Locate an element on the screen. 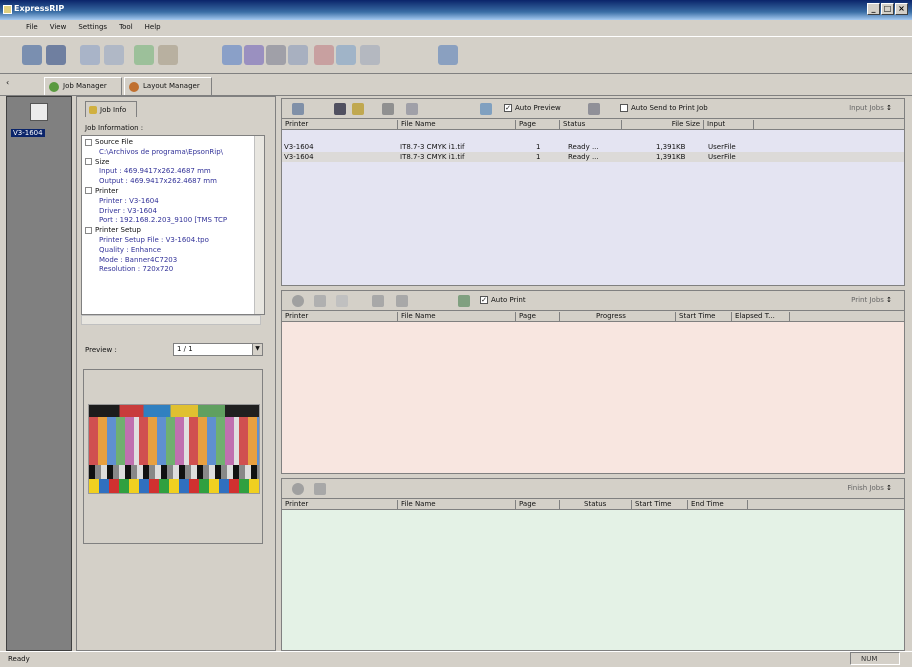 This screenshot has width=912, height=667. col-input: Input is located at coordinates (729, 125).